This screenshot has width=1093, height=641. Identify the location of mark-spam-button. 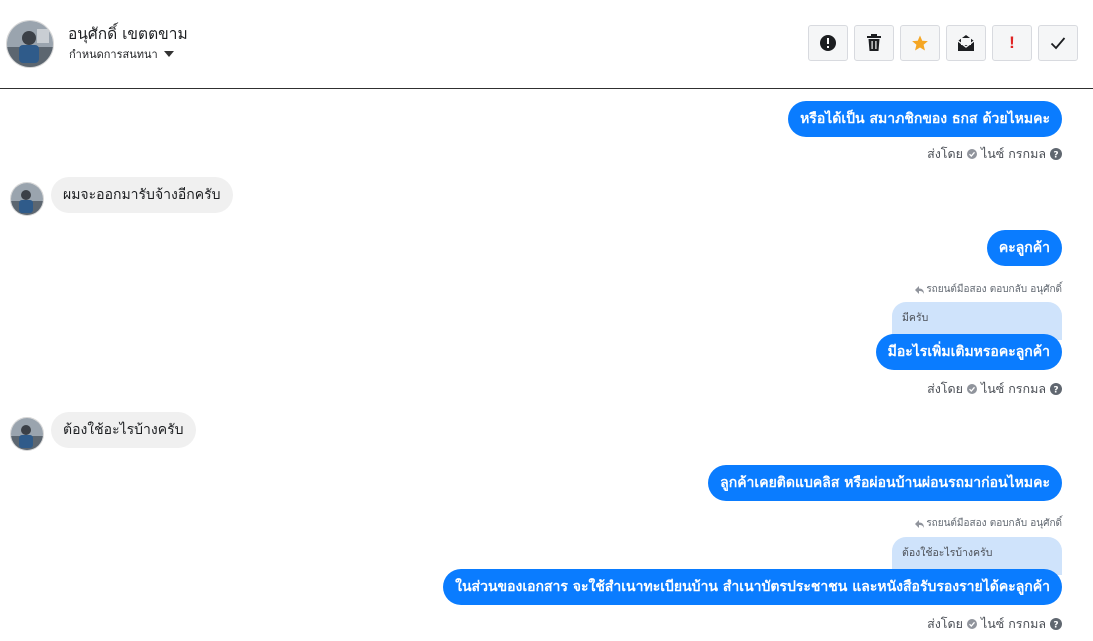
(828, 43).